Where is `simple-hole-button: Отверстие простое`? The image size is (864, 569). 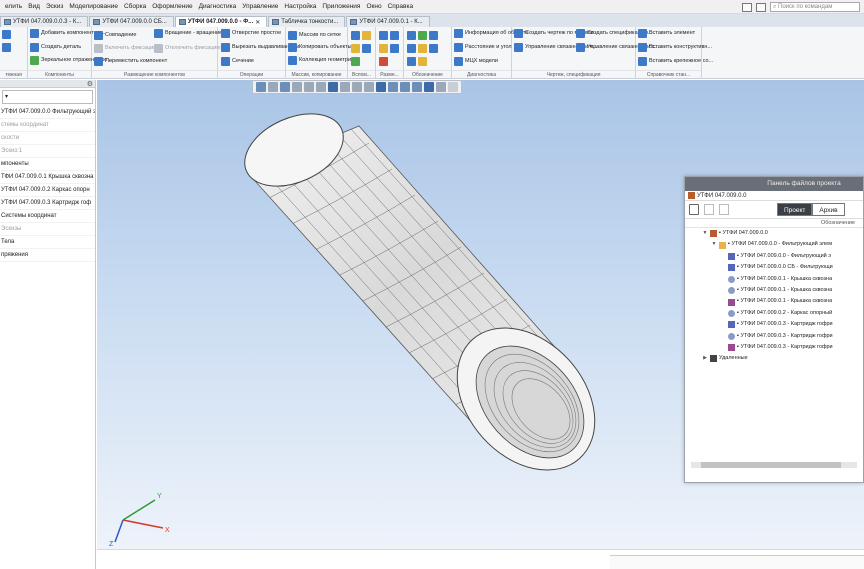 simple-hole-button: Отверстие простое is located at coordinates (251, 33).